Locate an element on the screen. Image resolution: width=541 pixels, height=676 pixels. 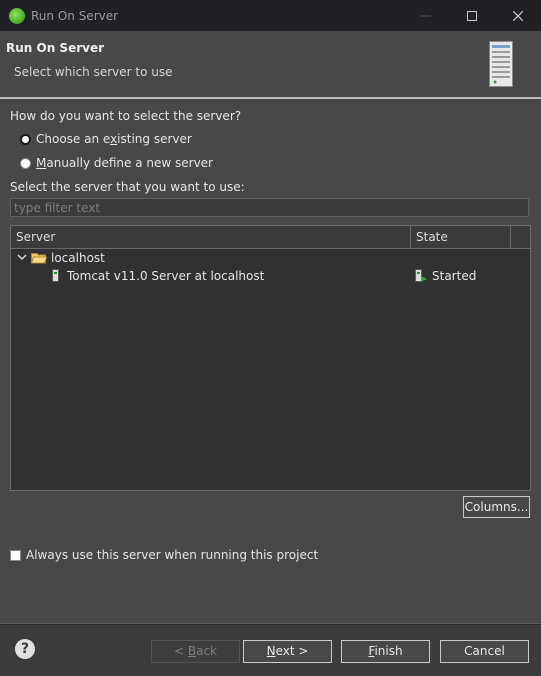
radio-manually-define: Manually define a new server is located at coordinates (116, 163).